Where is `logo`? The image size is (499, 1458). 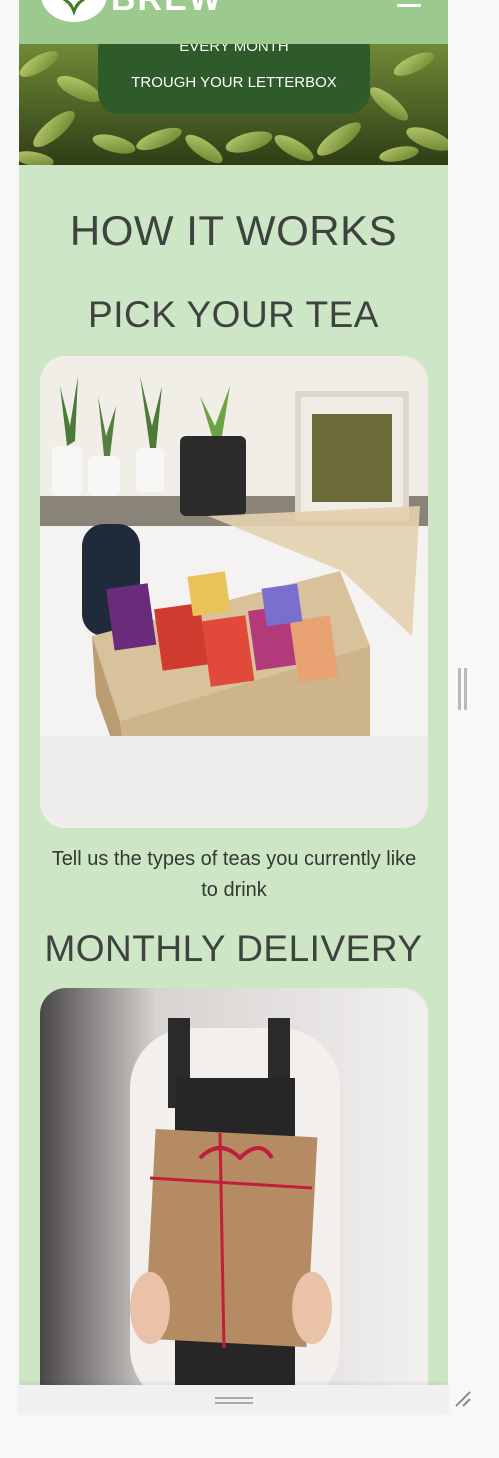 logo is located at coordinates (74, 11).